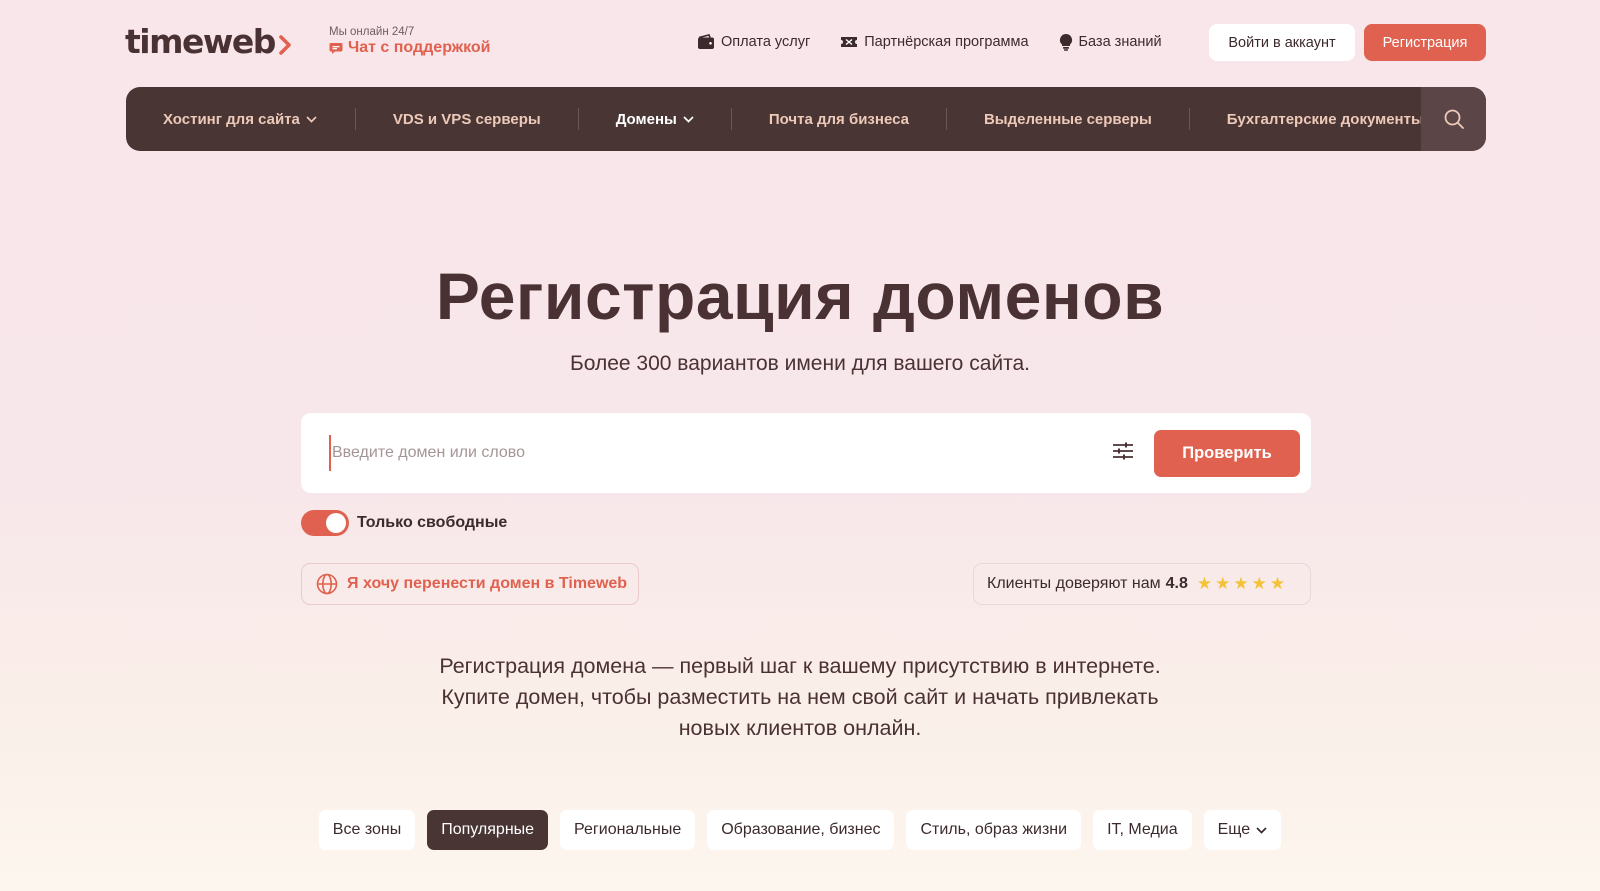  What do you see at coordinates (231, 119) in the screenshot?
I see `nav-item-label: Хостинг для сайта` at bounding box center [231, 119].